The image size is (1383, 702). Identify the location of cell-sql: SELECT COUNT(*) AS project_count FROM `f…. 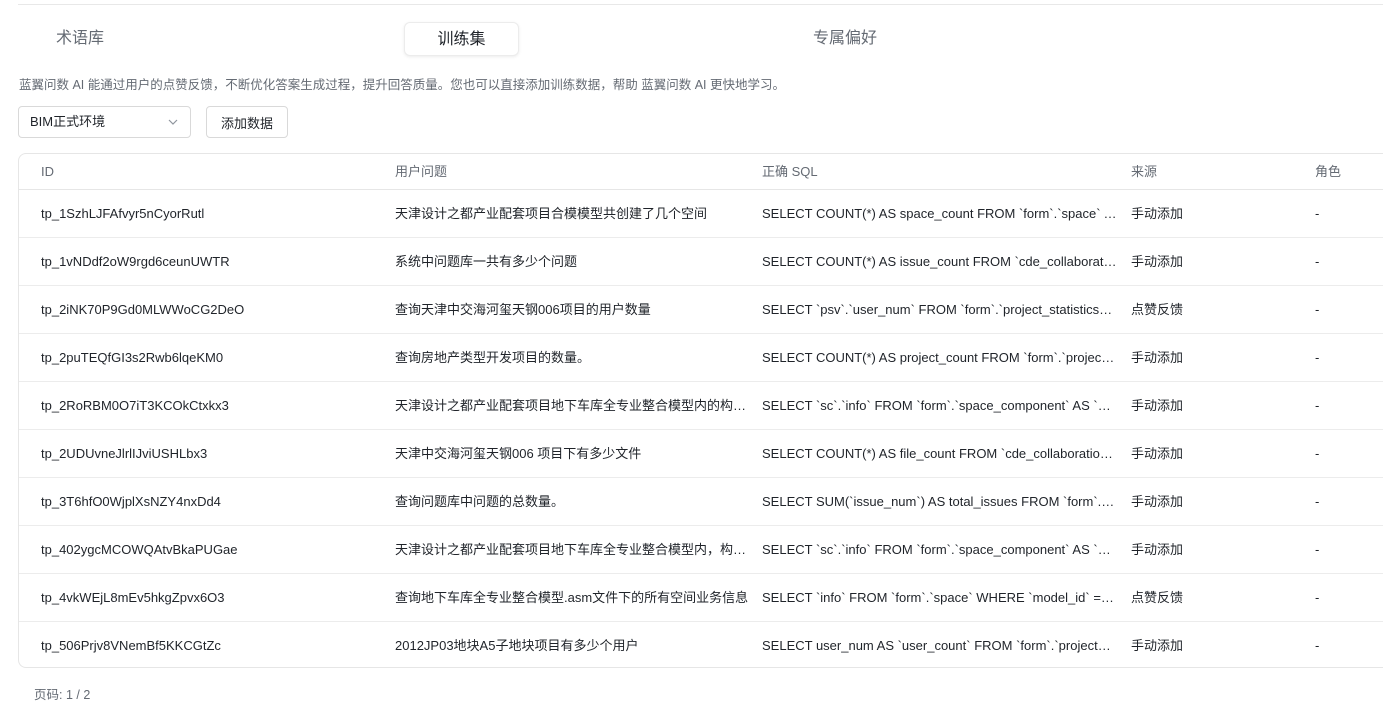
(939, 357).